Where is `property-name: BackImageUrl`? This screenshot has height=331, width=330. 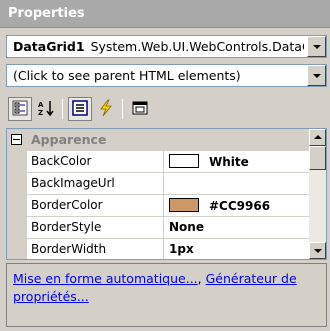
property-name: BackImageUrl is located at coordinates (73, 183).